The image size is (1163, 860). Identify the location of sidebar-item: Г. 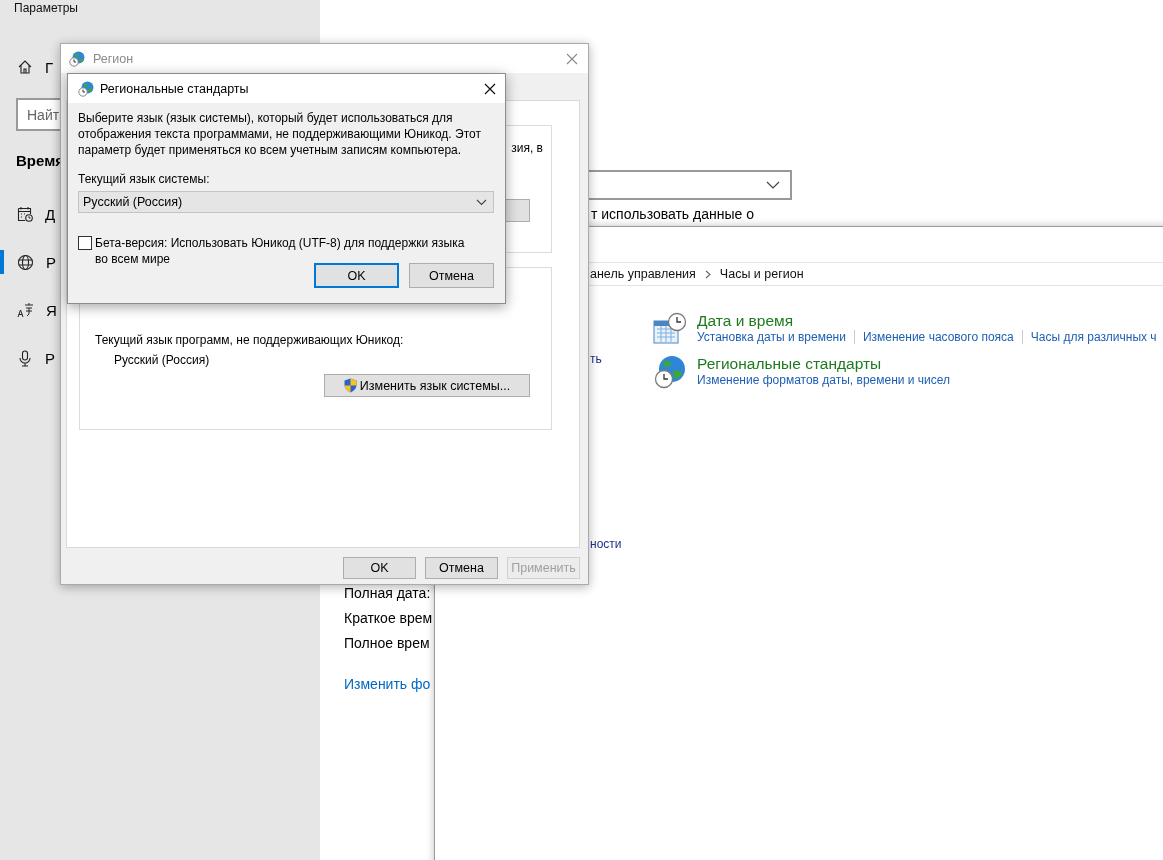
(49, 67).